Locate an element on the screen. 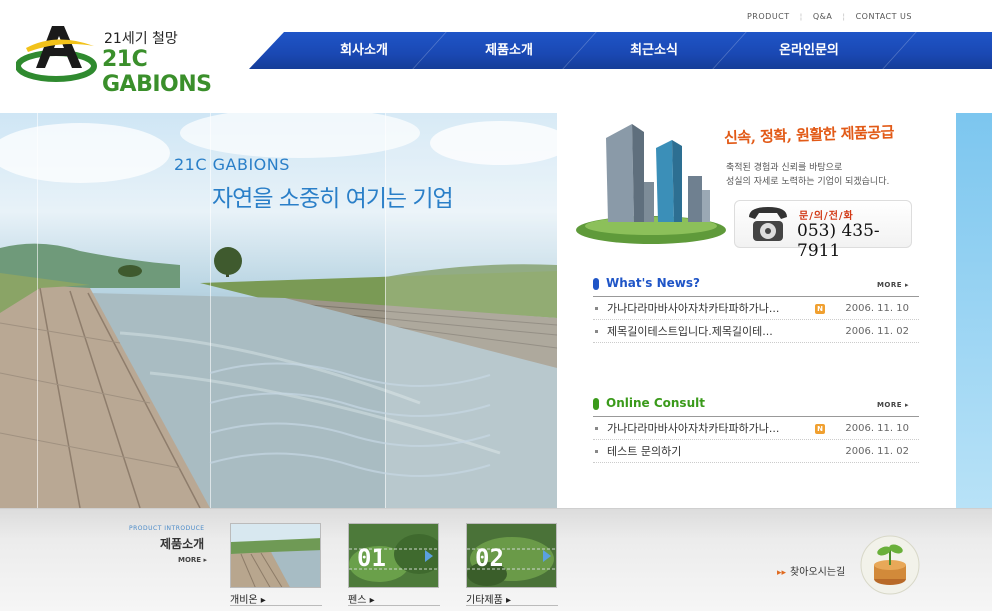  logo-emblem-icon is located at coordinates (56, 54).